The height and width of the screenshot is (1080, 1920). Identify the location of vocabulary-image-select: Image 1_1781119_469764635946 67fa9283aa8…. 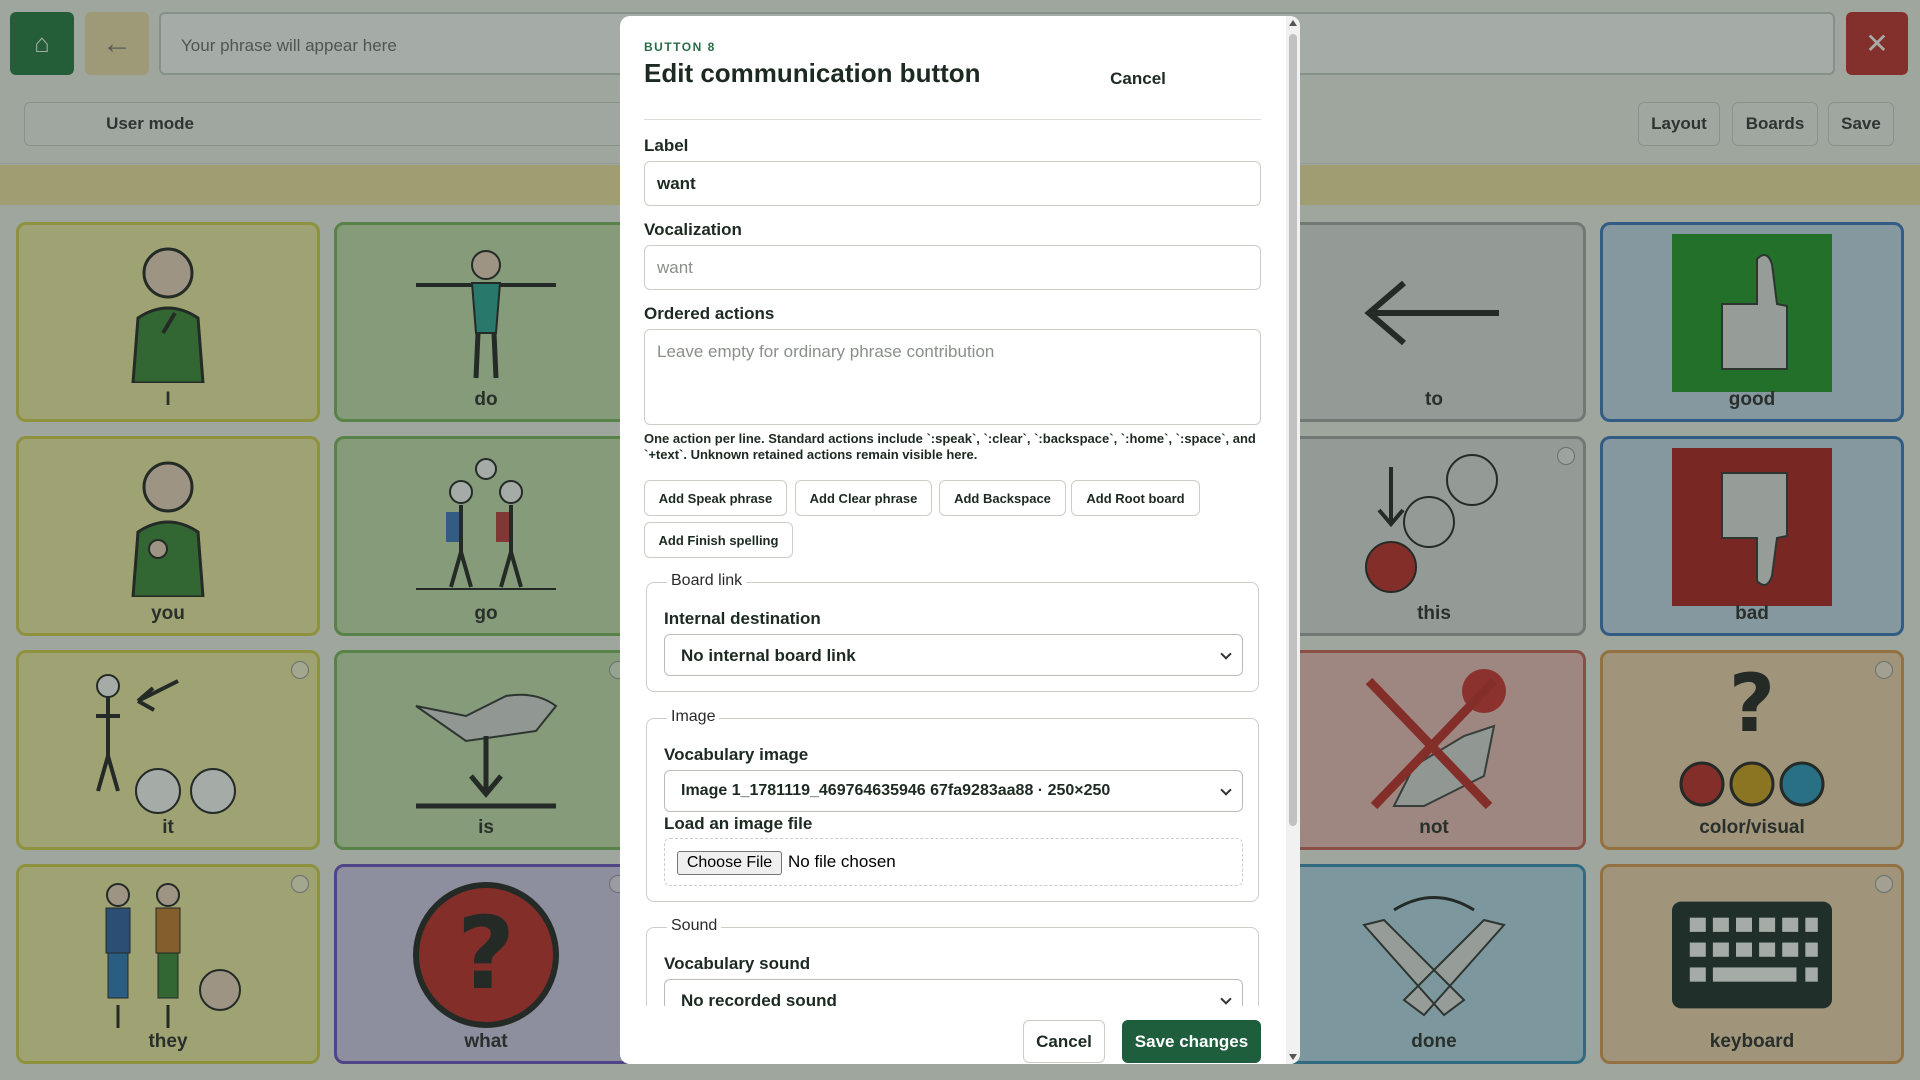
(953, 791).